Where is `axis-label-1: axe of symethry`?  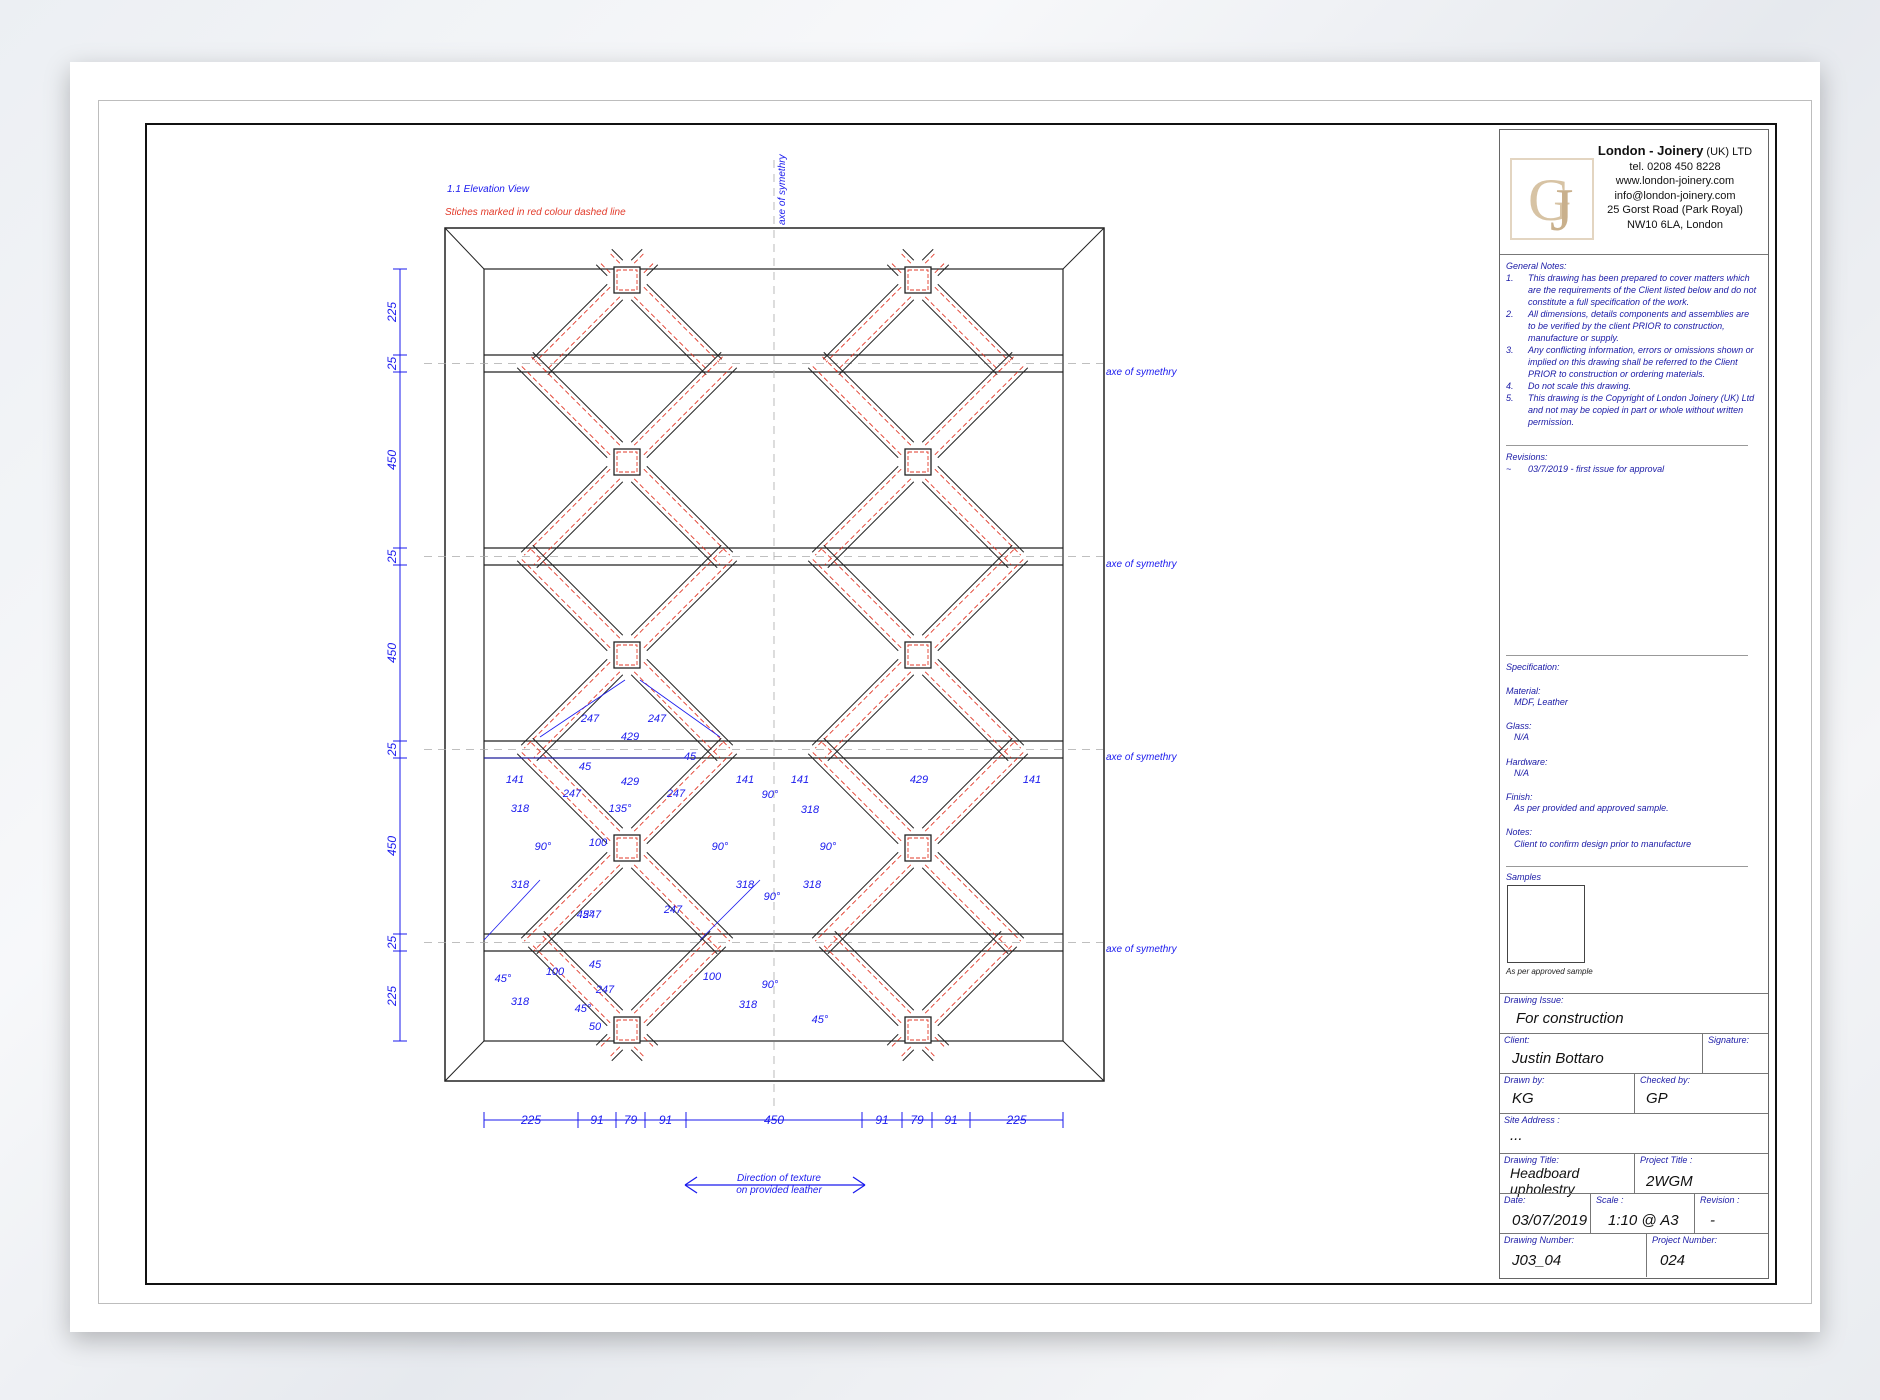
axis-label-1: axe of symethry is located at coordinates (1142, 372).